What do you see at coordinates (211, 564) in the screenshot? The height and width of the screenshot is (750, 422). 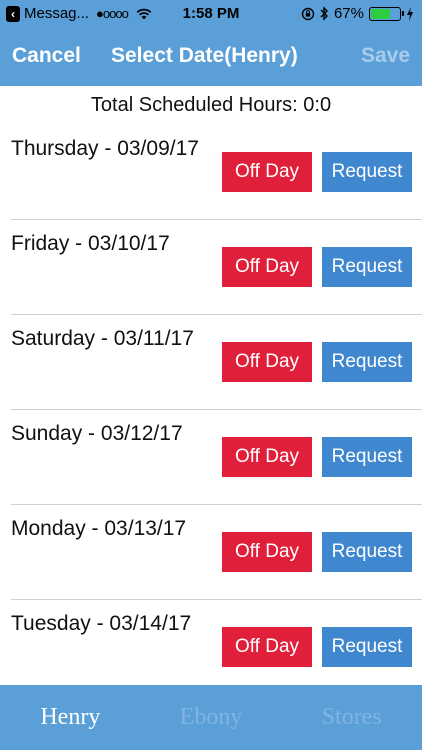 I see `day-row: Monday - 03/13/17 Off Day Request` at bounding box center [211, 564].